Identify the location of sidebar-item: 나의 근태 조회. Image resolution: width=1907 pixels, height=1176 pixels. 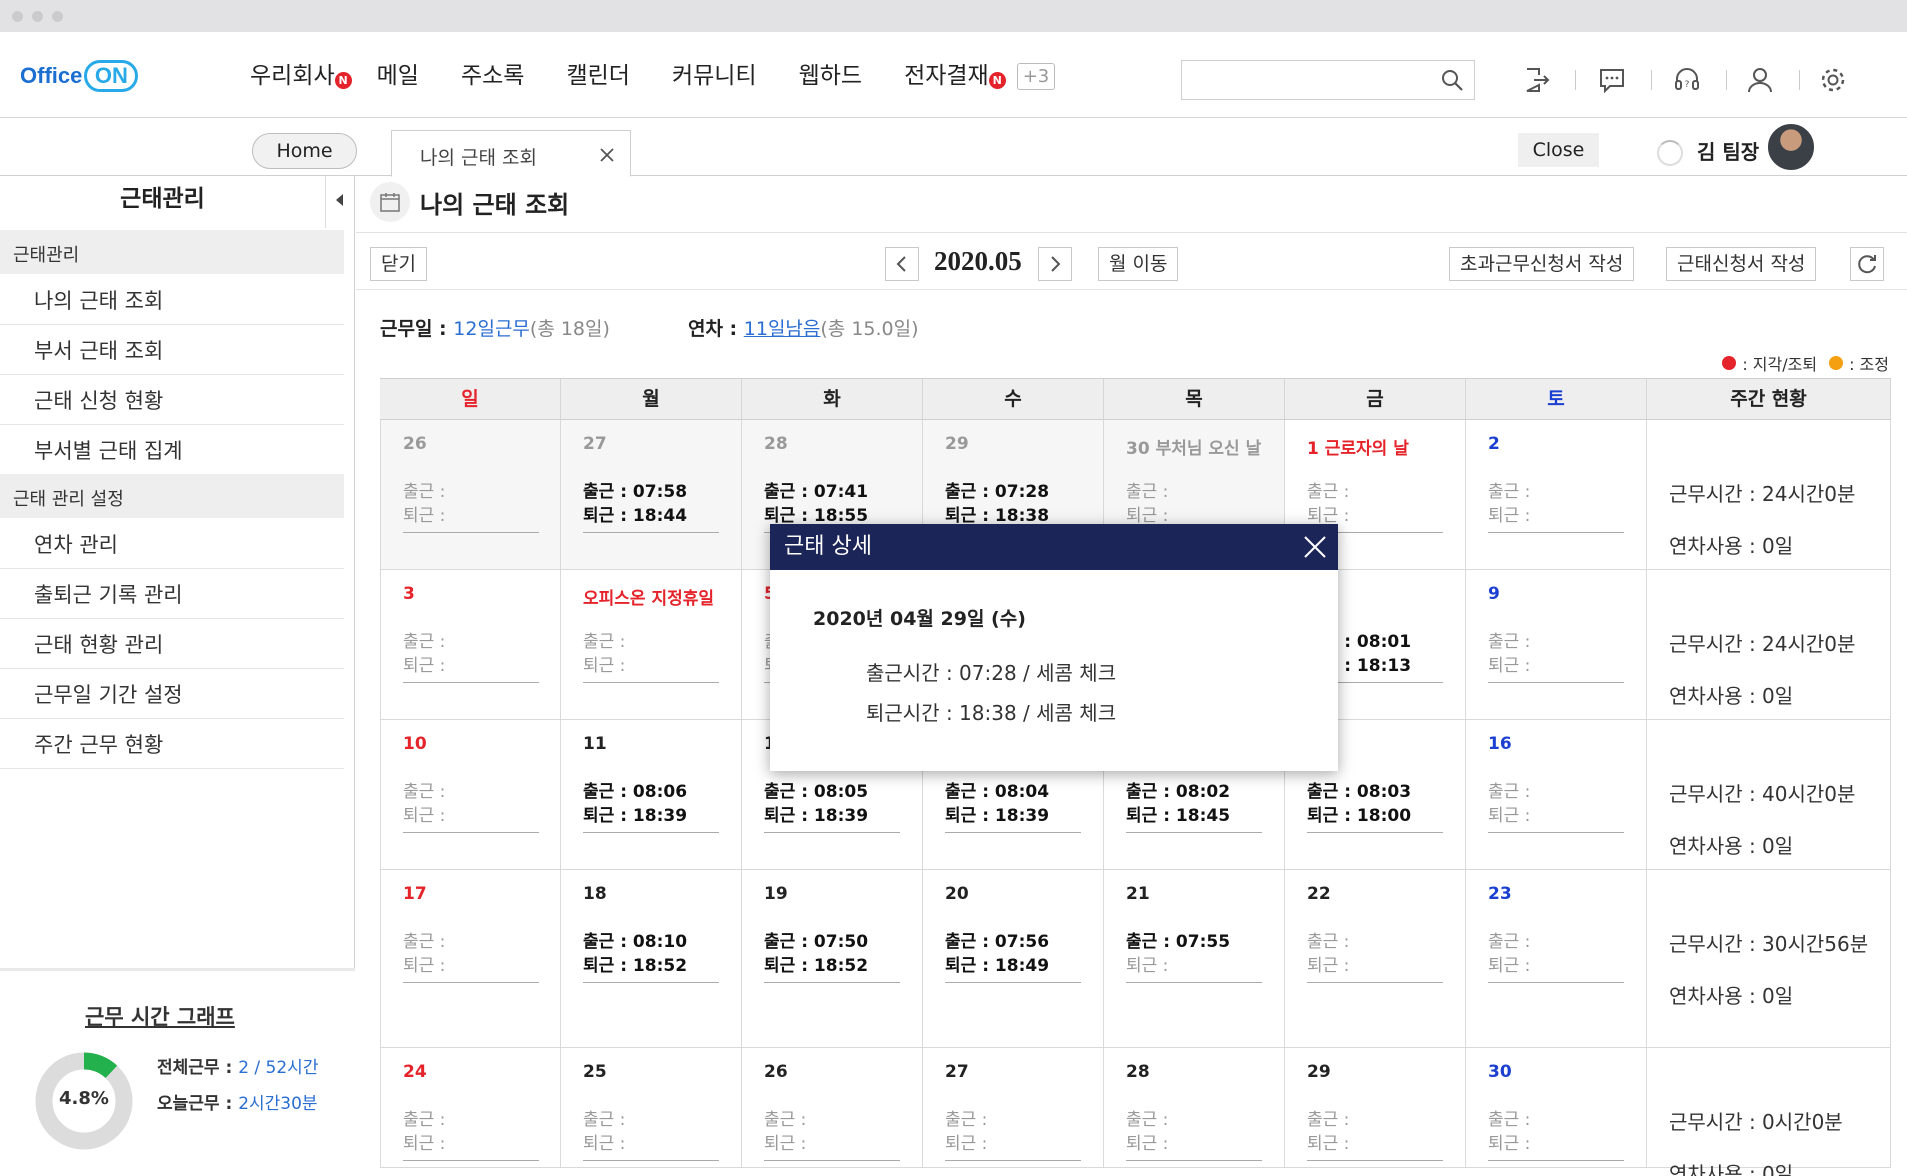
(172, 300).